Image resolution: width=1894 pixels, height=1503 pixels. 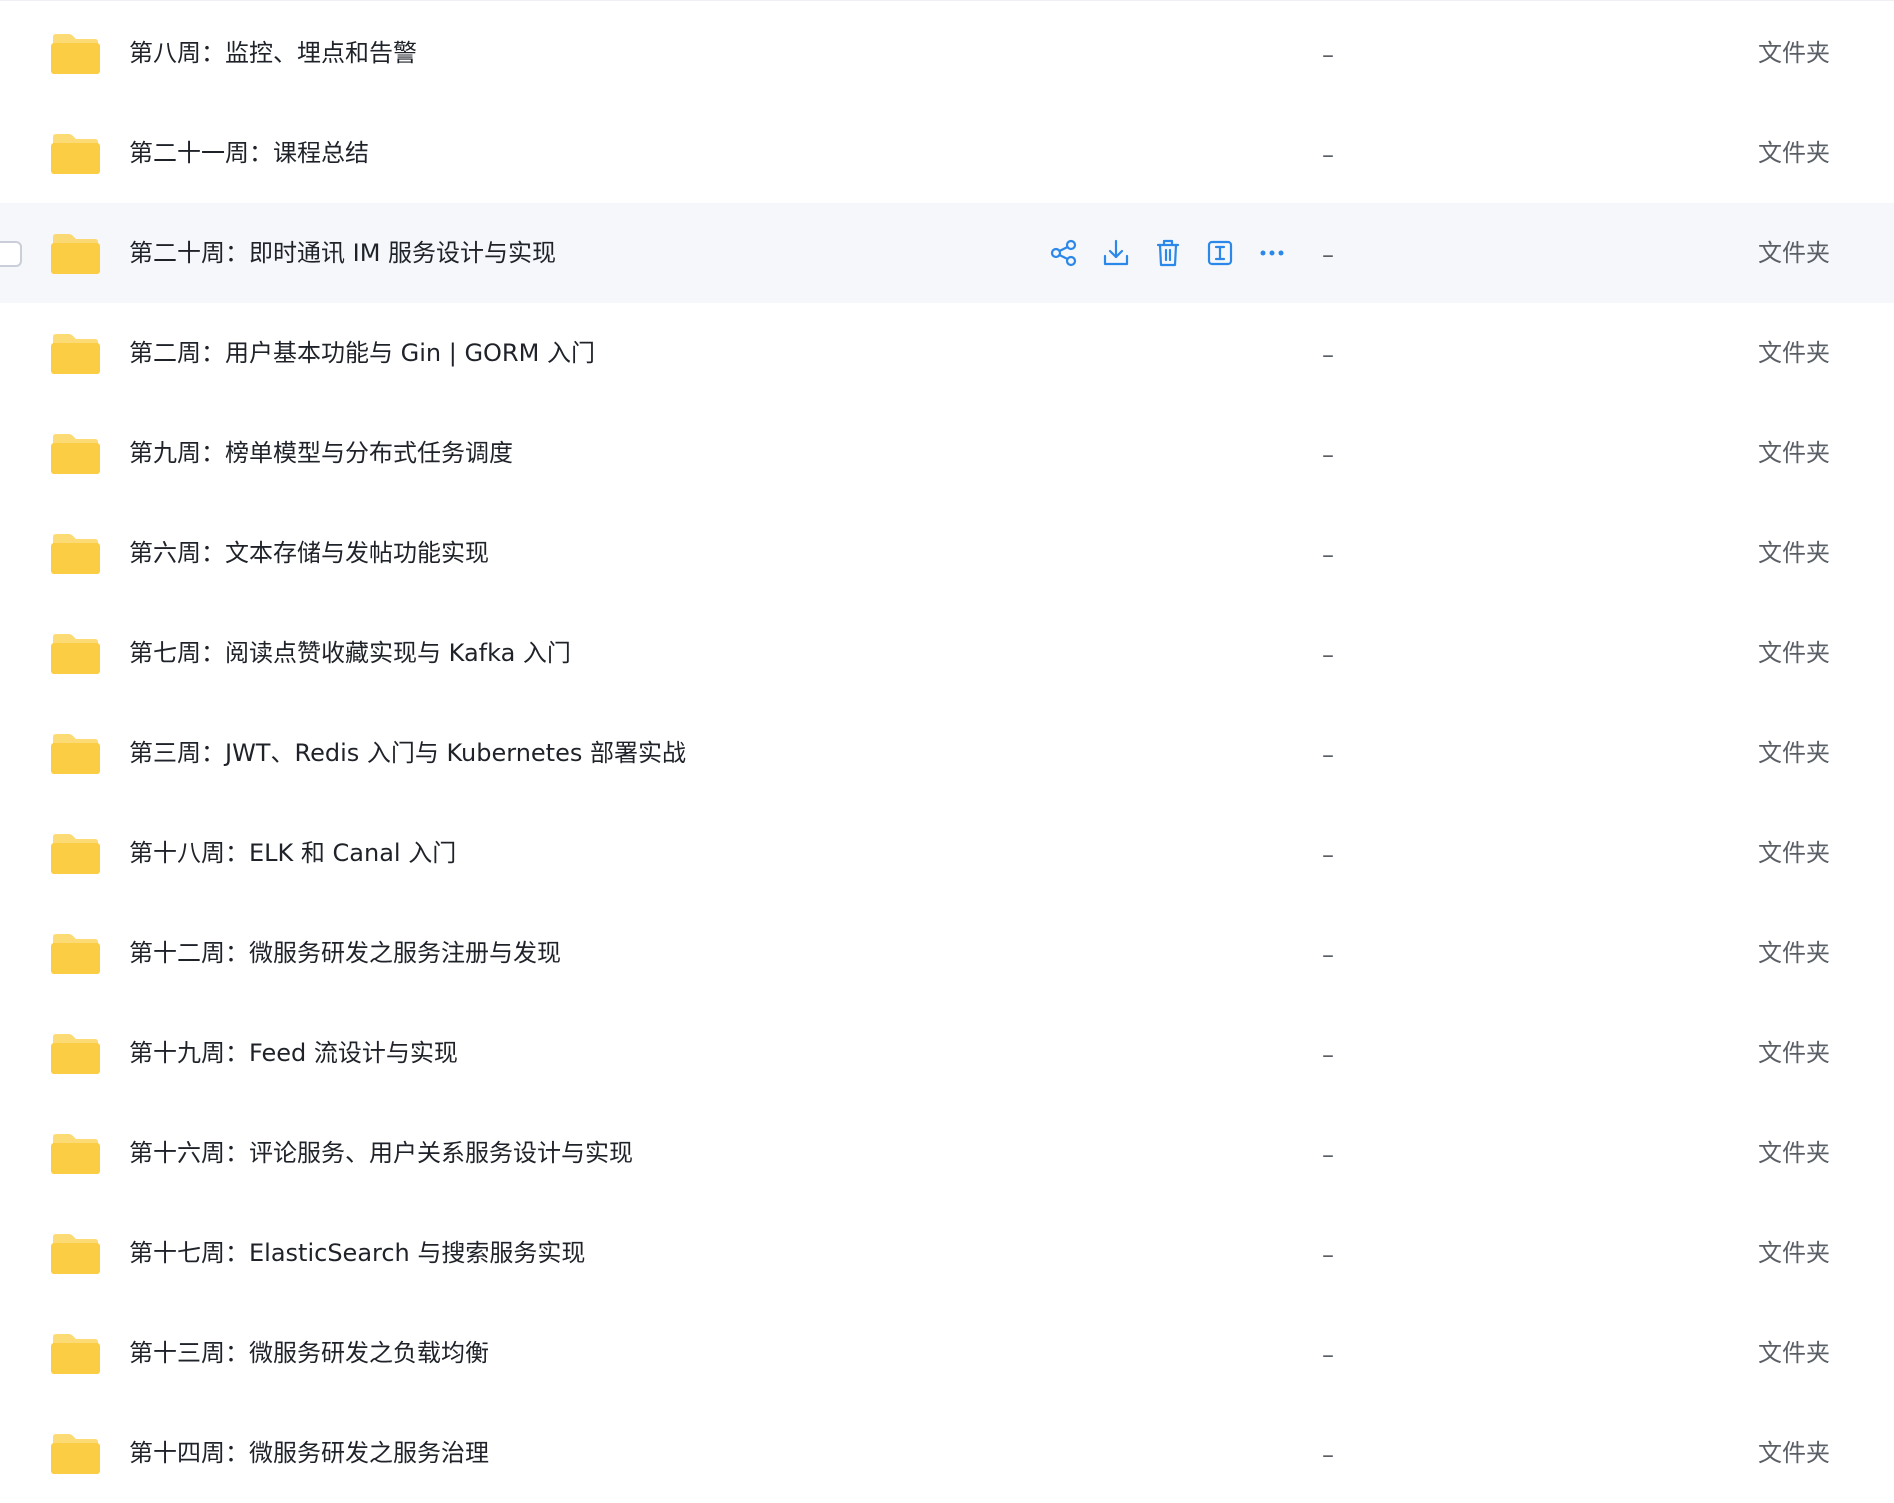 What do you see at coordinates (947, 353) in the screenshot?
I see `file-row: 第二周：用户基本功能与 Gin | GORM 入门 – 文件夹` at bounding box center [947, 353].